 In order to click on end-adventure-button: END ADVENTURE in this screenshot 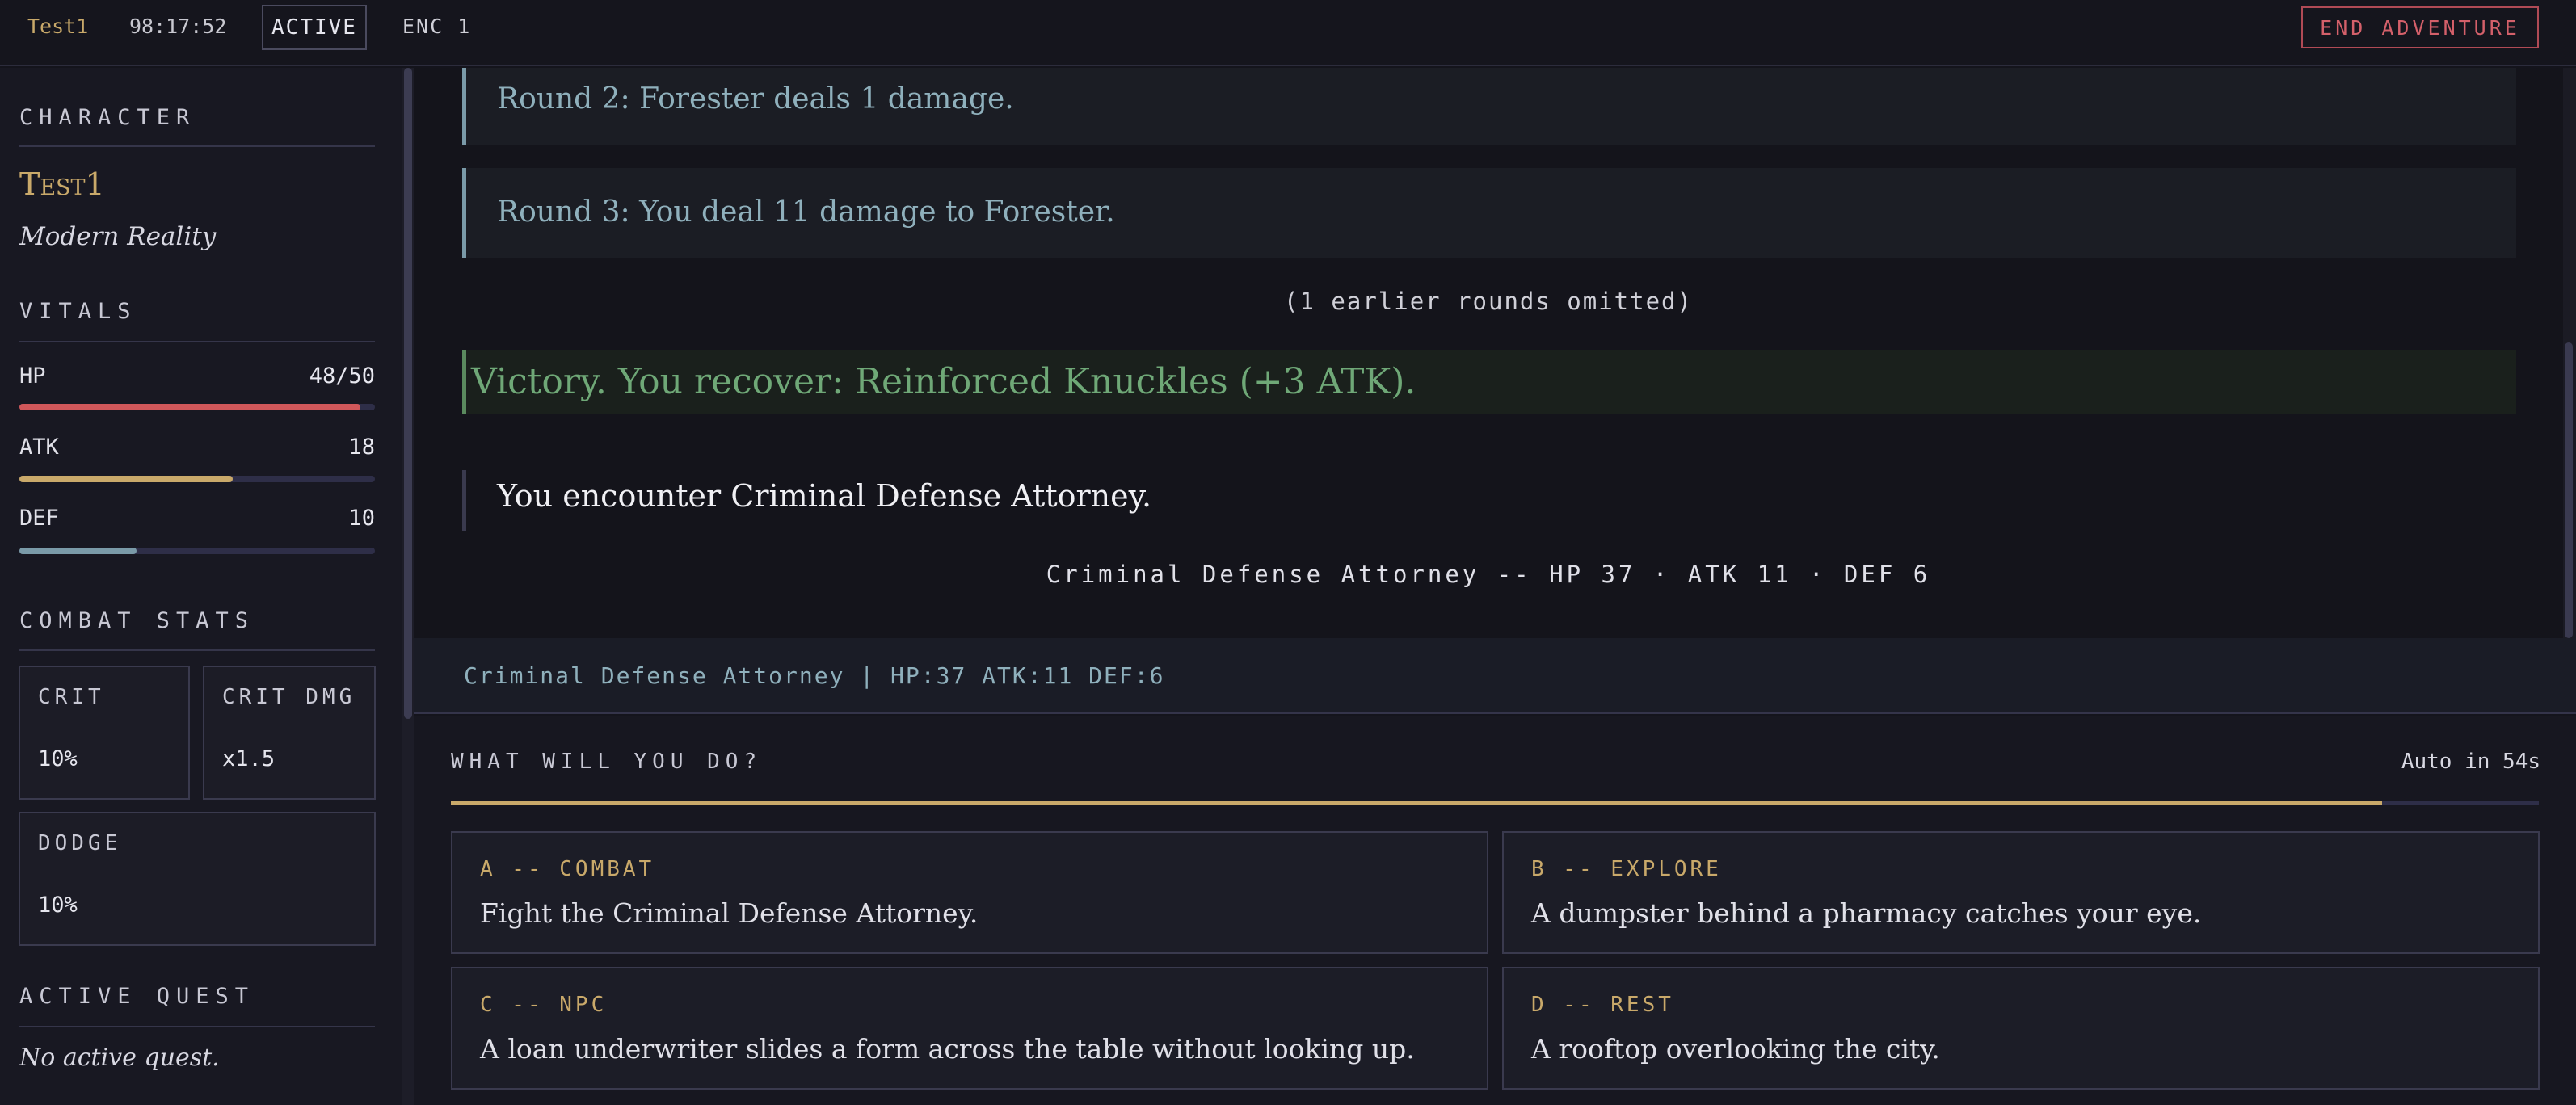, I will do `click(2420, 27)`.